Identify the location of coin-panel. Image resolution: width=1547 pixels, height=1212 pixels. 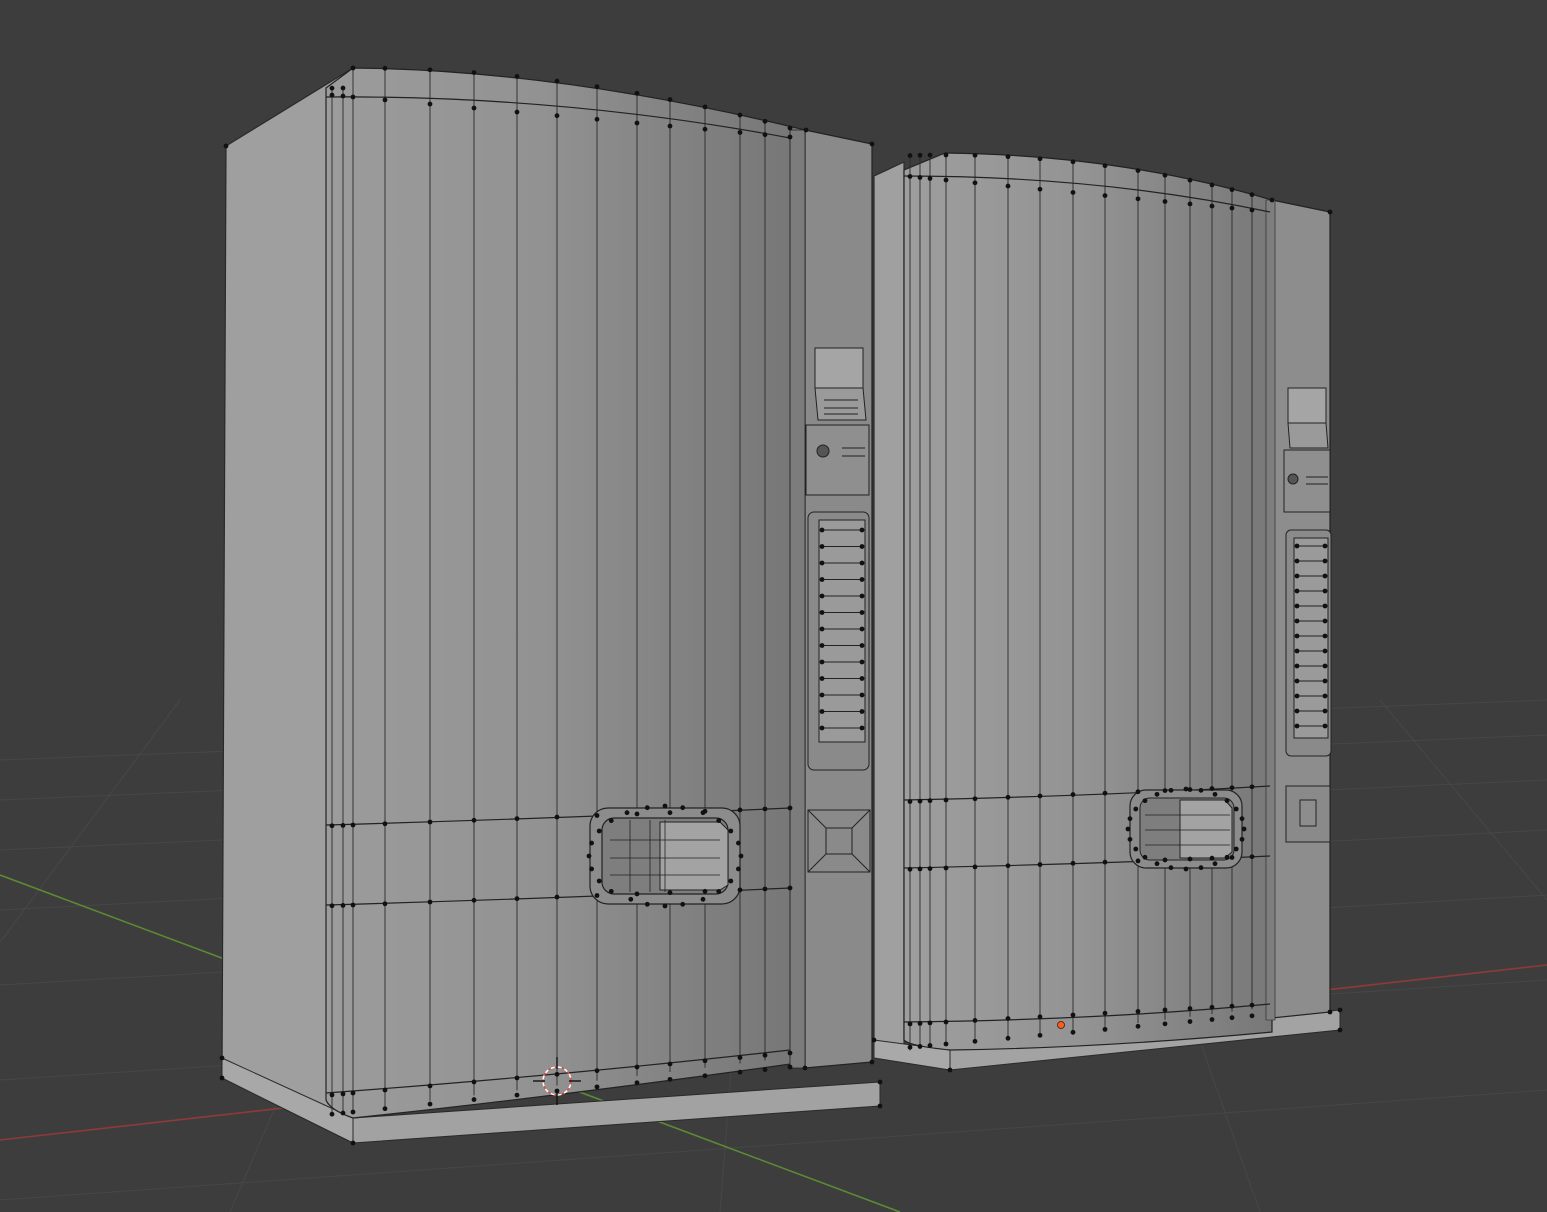
(1307, 450).